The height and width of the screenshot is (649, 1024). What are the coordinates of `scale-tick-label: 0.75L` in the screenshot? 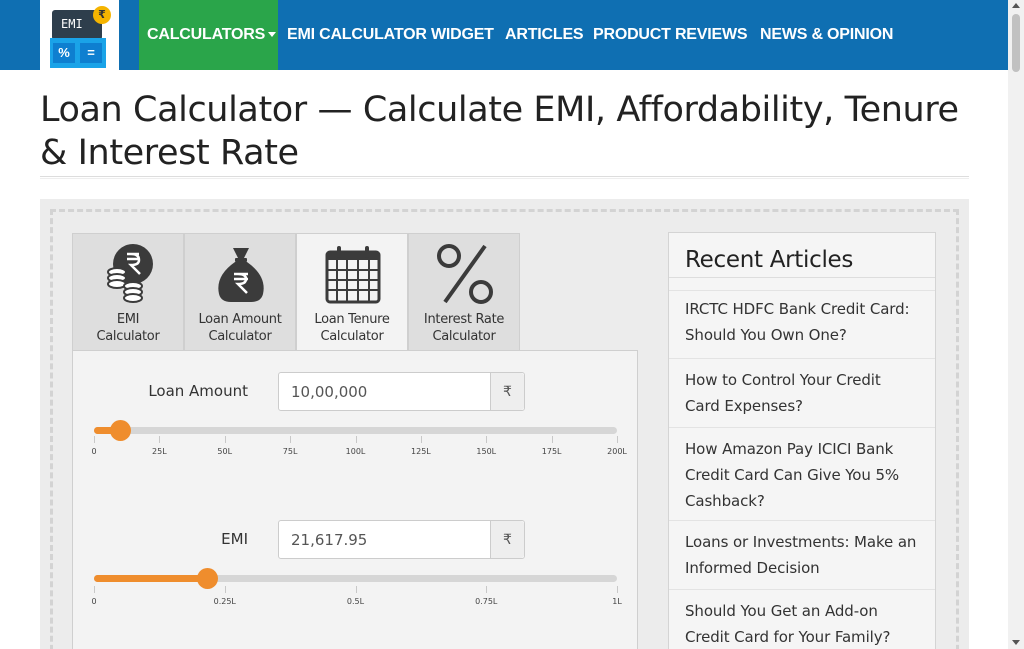 It's located at (486, 601).